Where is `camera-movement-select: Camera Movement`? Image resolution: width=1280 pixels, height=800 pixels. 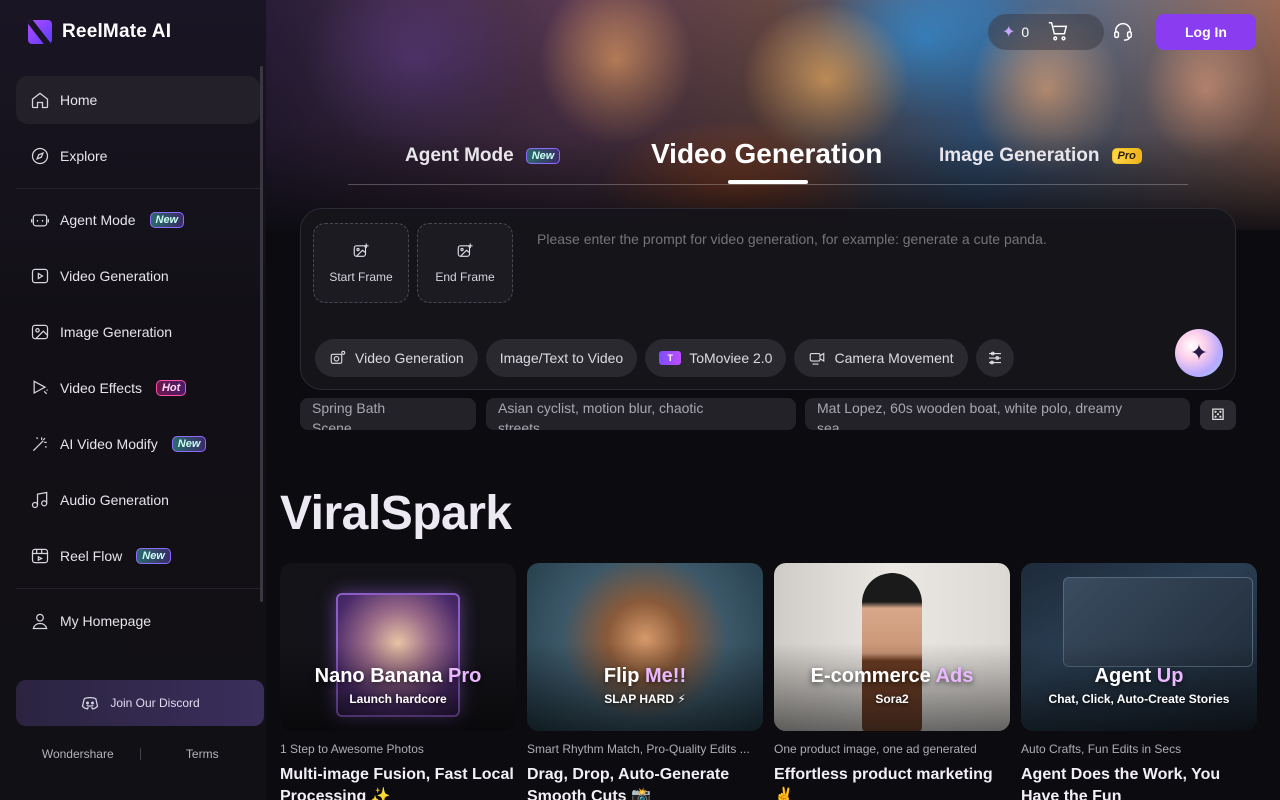
camera-movement-select: Camera Movement is located at coordinates (881, 358).